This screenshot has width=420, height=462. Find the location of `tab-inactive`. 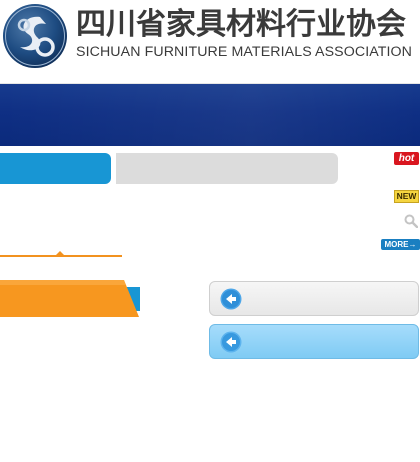

tab-inactive is located at coordinates (227, 168).